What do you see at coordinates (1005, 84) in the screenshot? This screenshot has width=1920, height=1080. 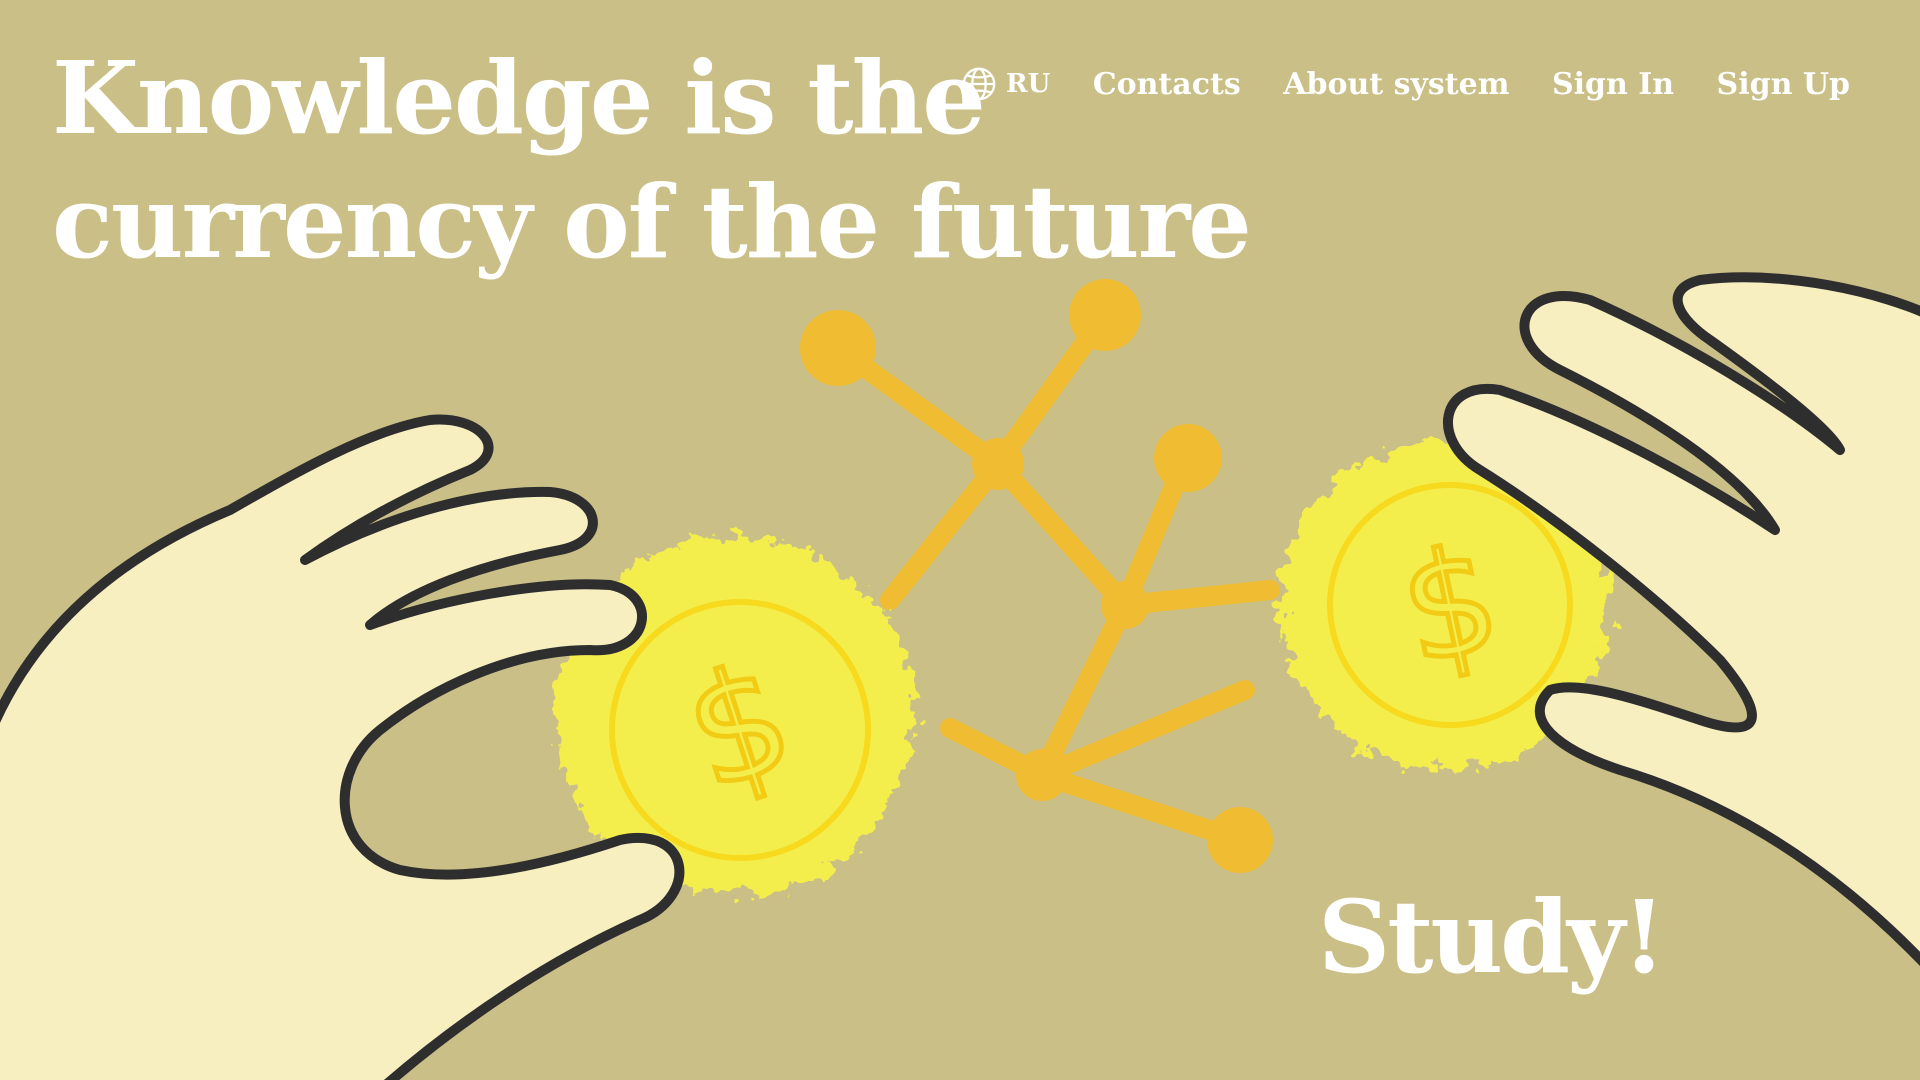 I see `language-switcher: RU` at bounding box center [1005, 84].